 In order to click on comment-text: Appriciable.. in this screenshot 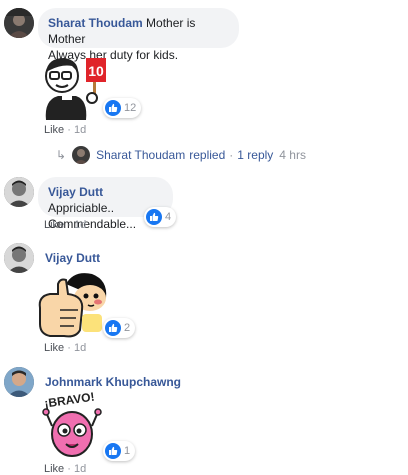, I will do `click(81, 208)`.